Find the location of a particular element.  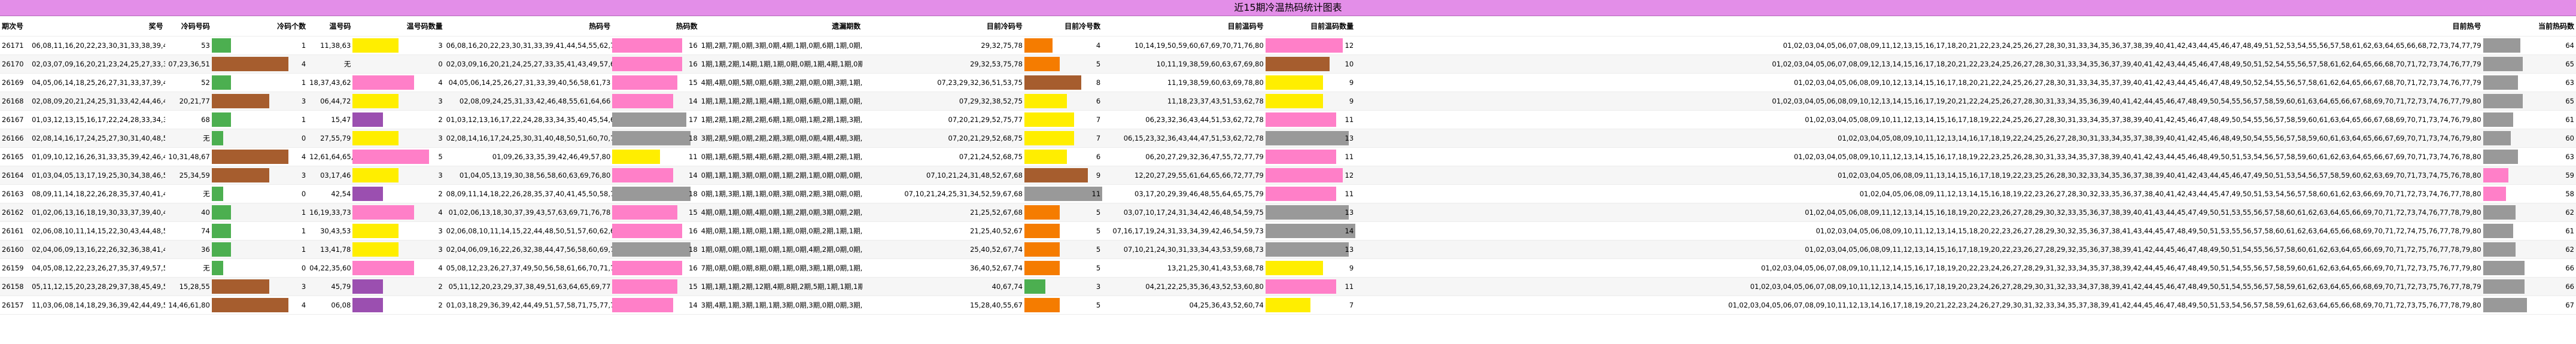

cell-cur-warm-nums: 11,18,23,37,43,51,53,62,78 is located at coordinates (1184, 101).